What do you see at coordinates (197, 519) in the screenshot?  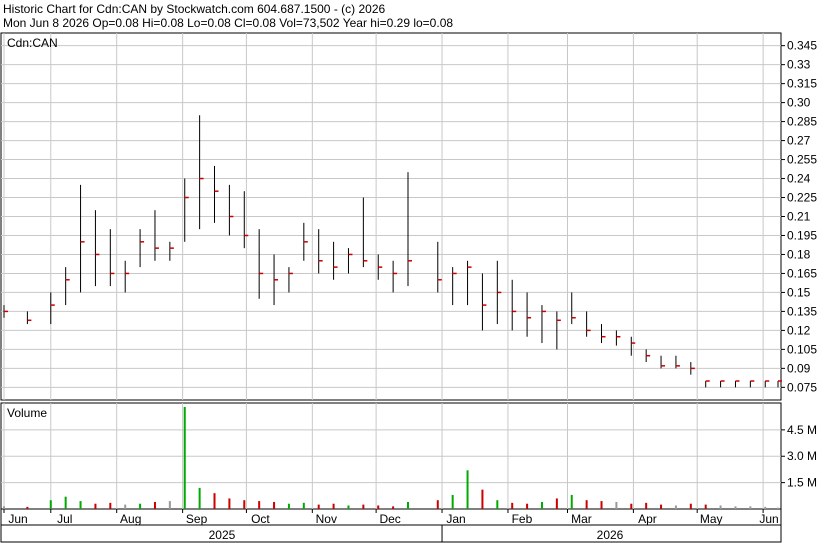 I see `month-label: Sep` at bounding box center [197, 519].